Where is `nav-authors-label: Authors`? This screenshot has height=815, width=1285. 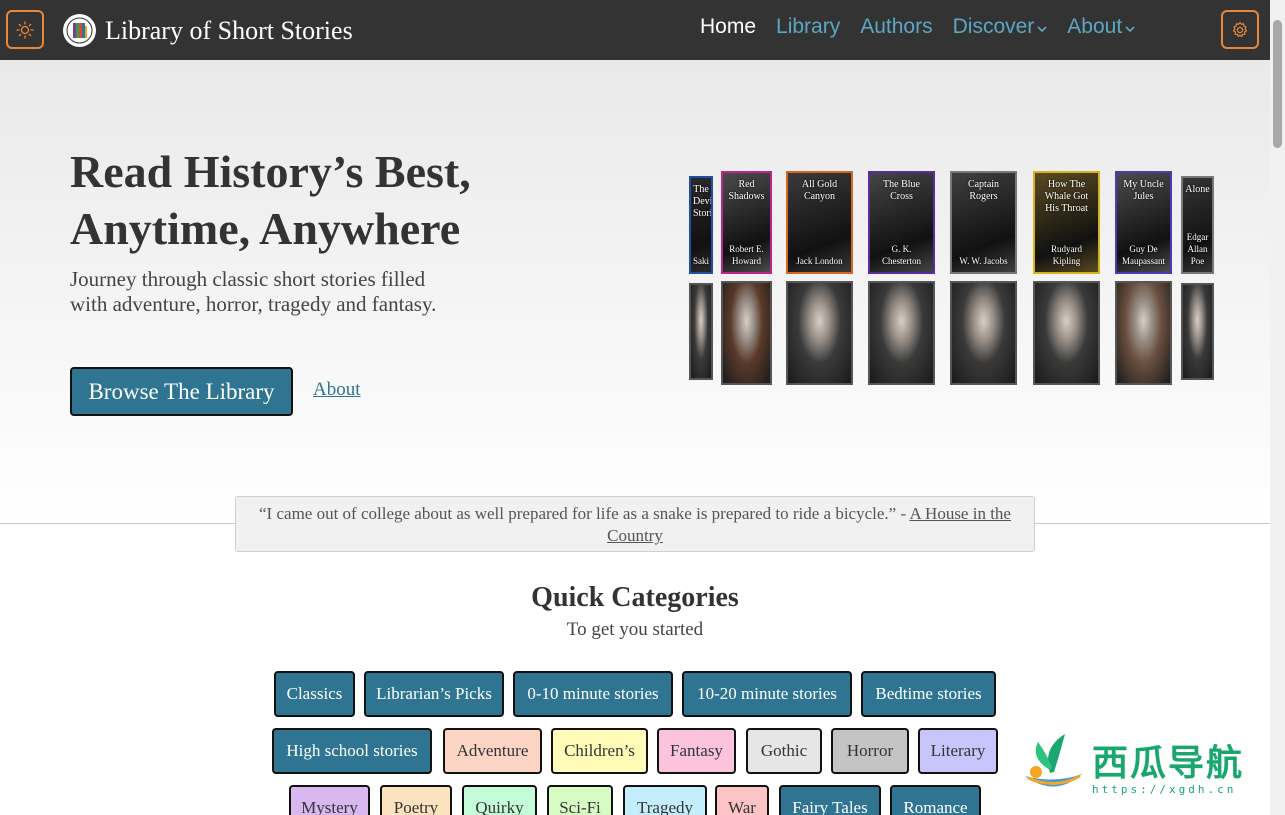 nav-authors-label: Authors is located at coordinates (896, 26).